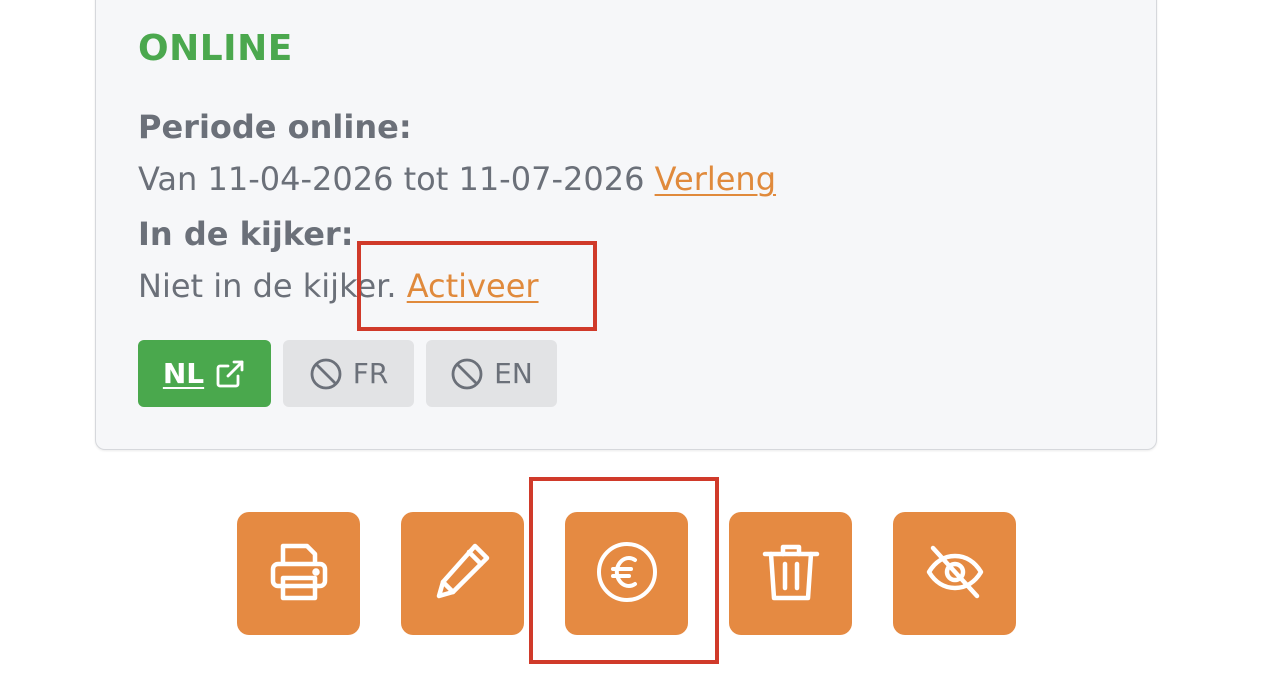  Describe the element at coordinates (513, 373) in the screenshot. I see `language-en-label: EN` at that location.